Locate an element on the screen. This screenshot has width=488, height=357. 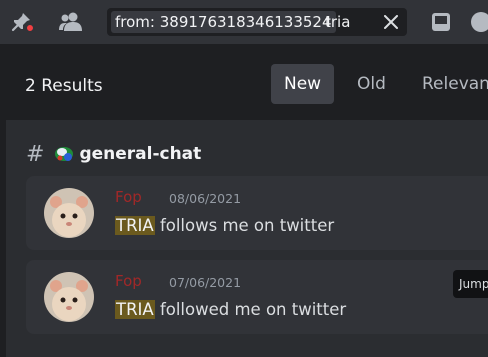
panel-edge is located at coordinates (3, 238).